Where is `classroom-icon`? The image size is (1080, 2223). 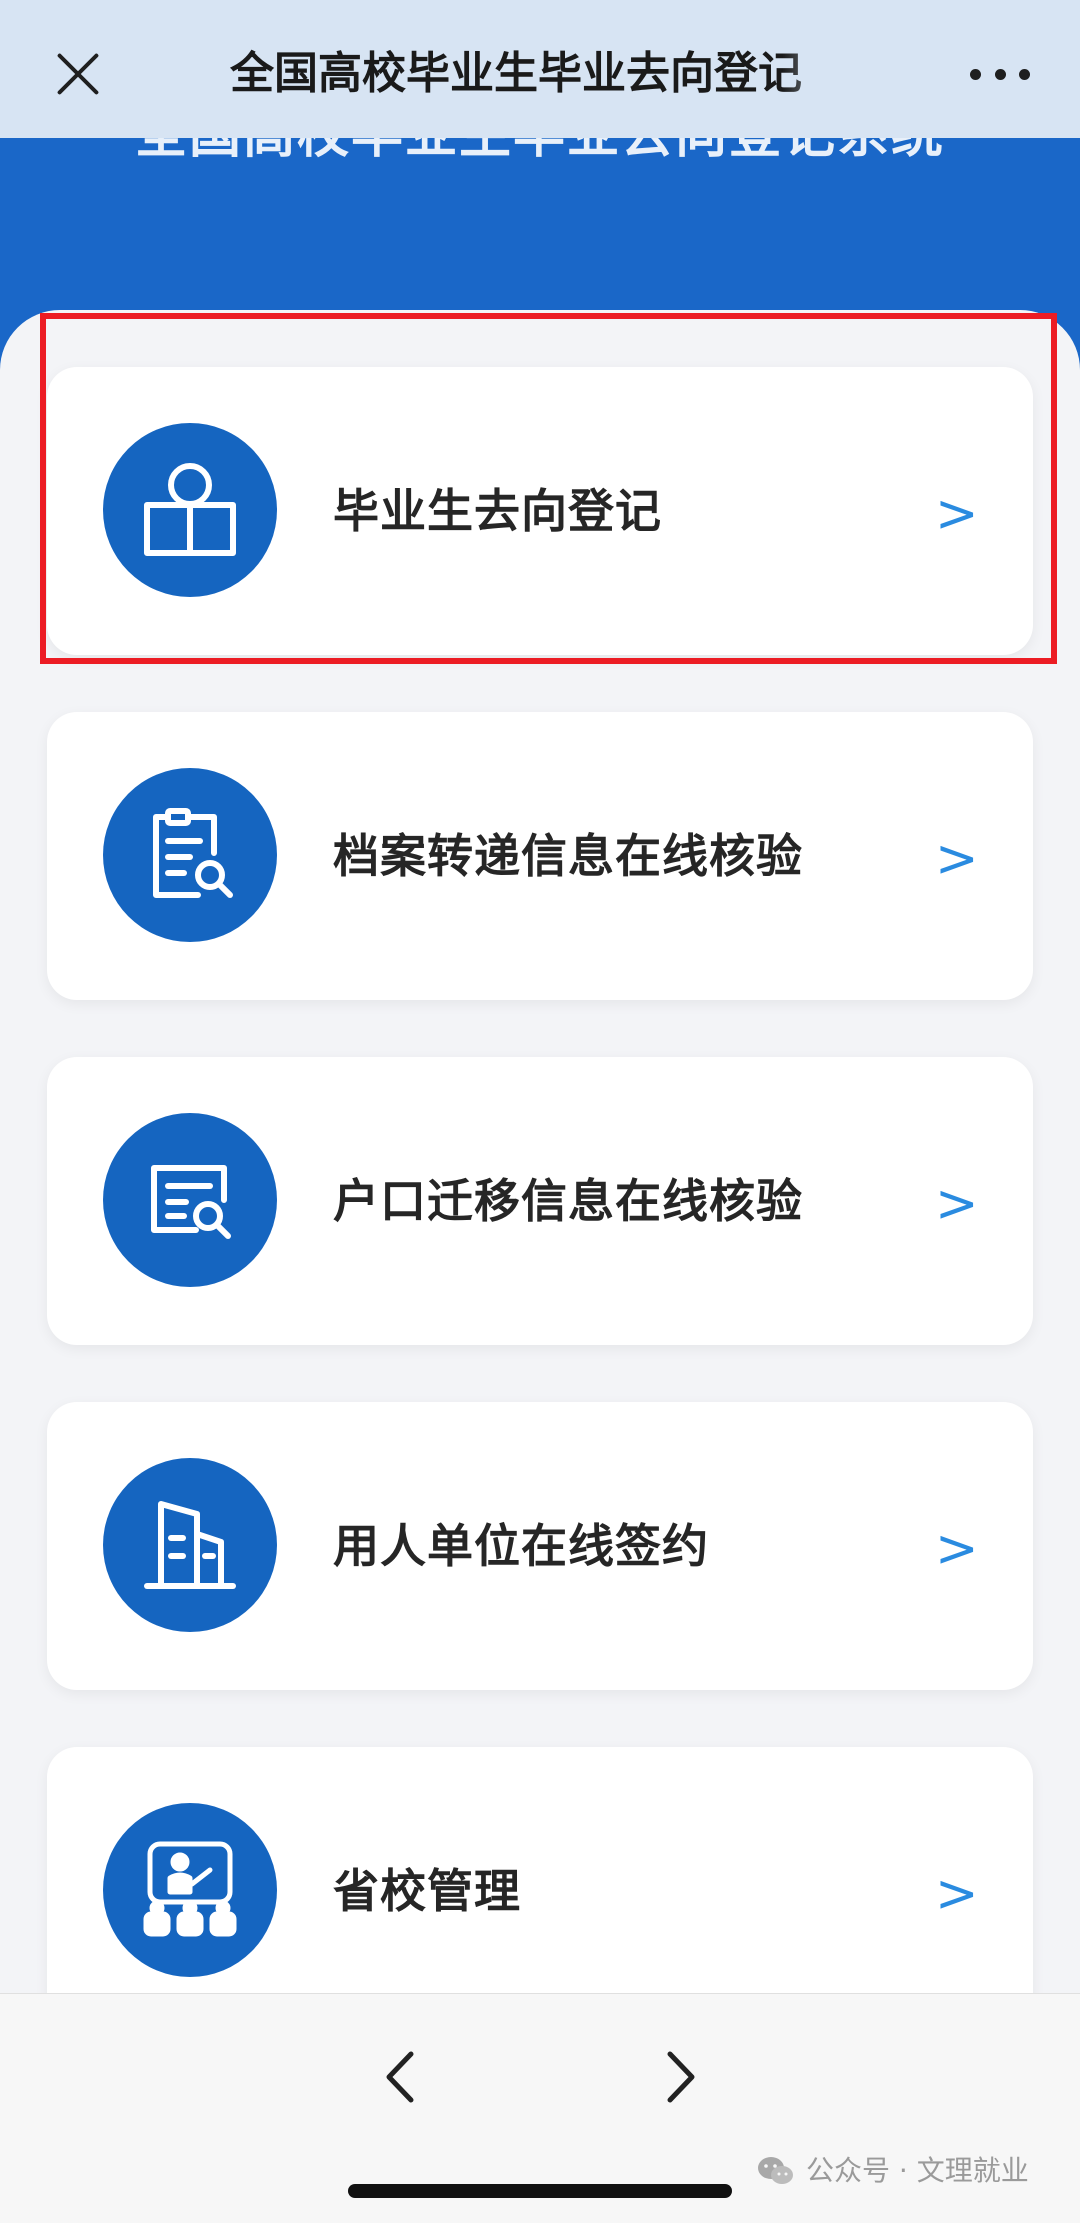 classroom-icon is located at coordinates (190, 1890).